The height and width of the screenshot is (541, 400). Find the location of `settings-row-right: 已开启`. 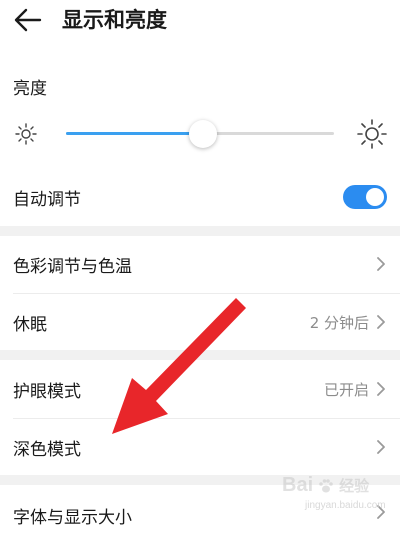

settings-row-right: 已开启 is located at coordinates (355, 389).